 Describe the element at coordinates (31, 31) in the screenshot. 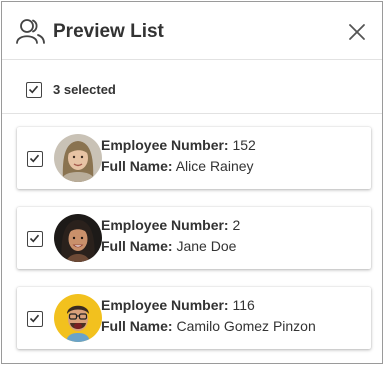

I see `users-icon` at that location.